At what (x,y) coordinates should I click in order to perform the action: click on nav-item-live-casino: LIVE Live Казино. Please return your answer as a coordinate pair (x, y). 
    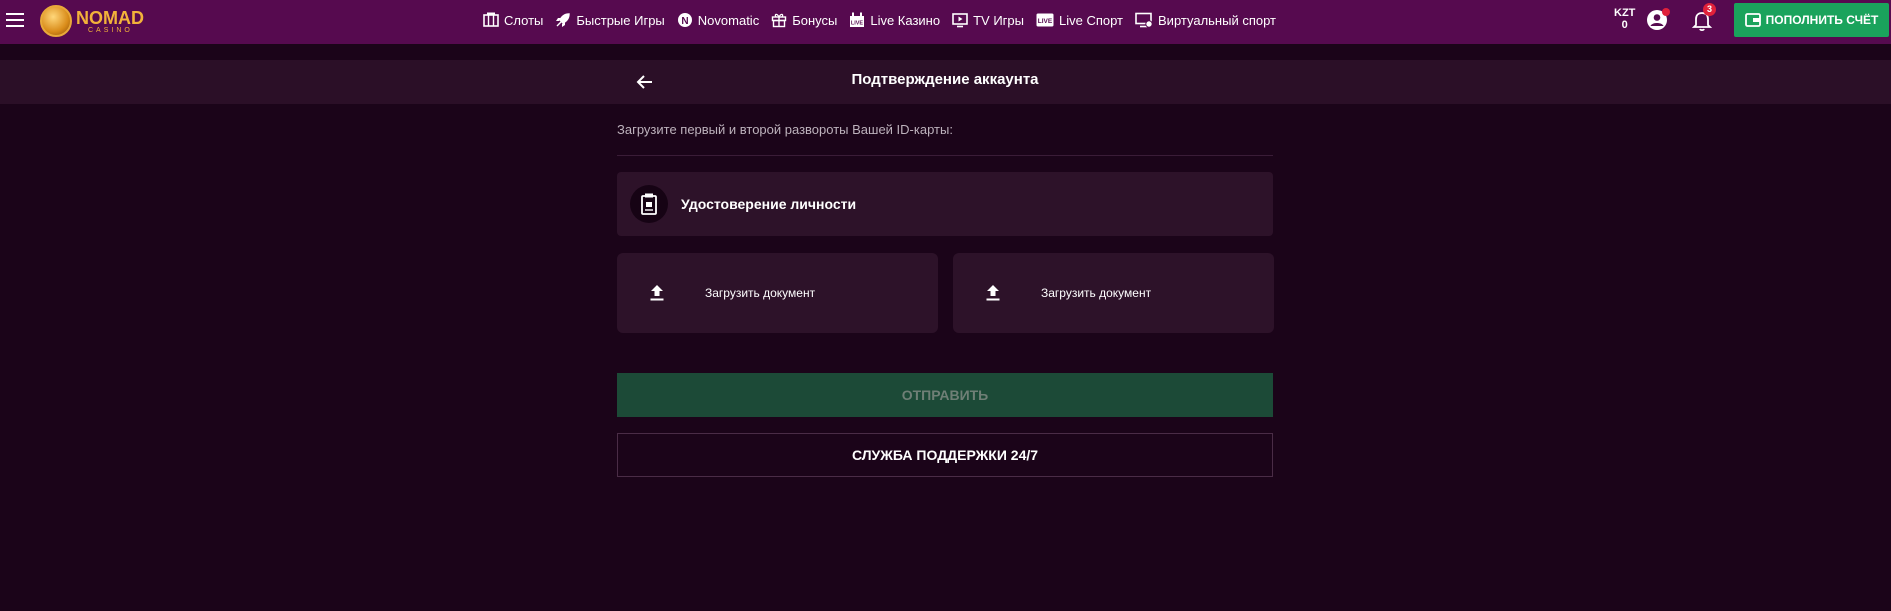
    Looking at the image, I should click on (894, 20).